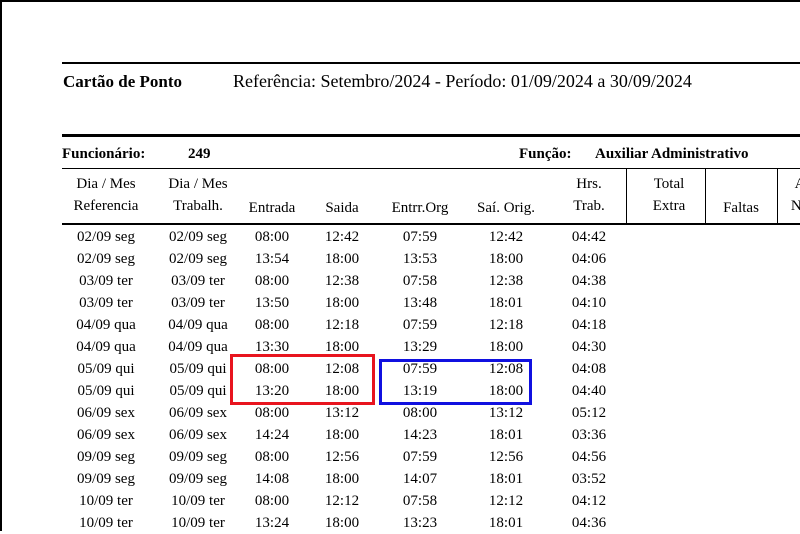 This screenshot has width=800, height=534. Describe the element at coordinates (589, 259) in the screenshot. I see `table-cell: 04:06` at that location.